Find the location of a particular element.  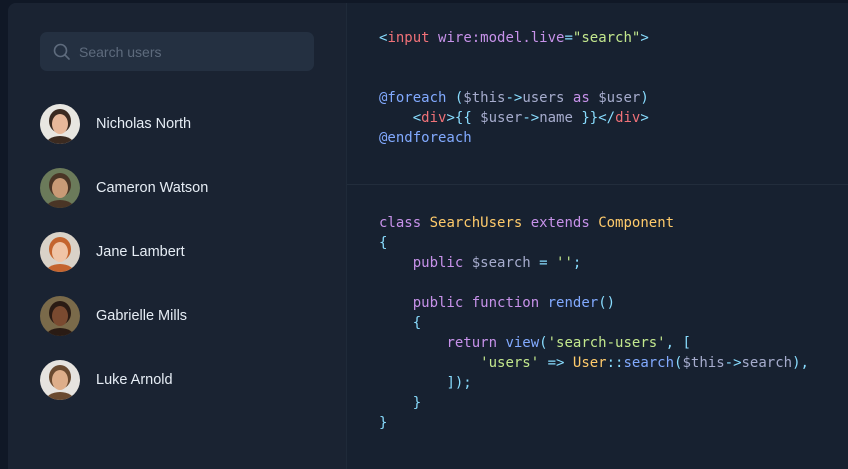

code-line: 'users' => User::search($this->search), is located at coordinates (594, 363).